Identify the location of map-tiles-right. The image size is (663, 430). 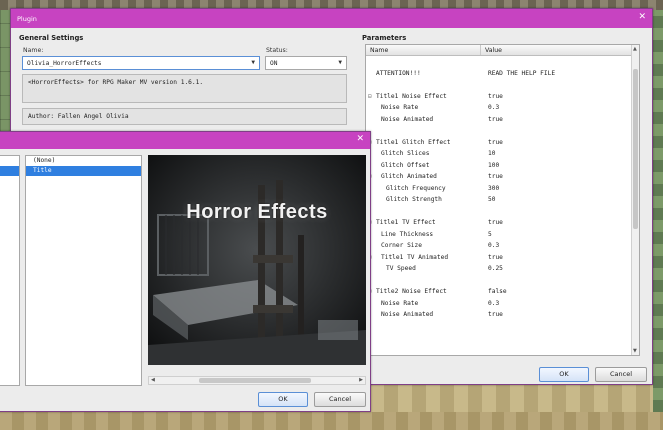
(658, 211).